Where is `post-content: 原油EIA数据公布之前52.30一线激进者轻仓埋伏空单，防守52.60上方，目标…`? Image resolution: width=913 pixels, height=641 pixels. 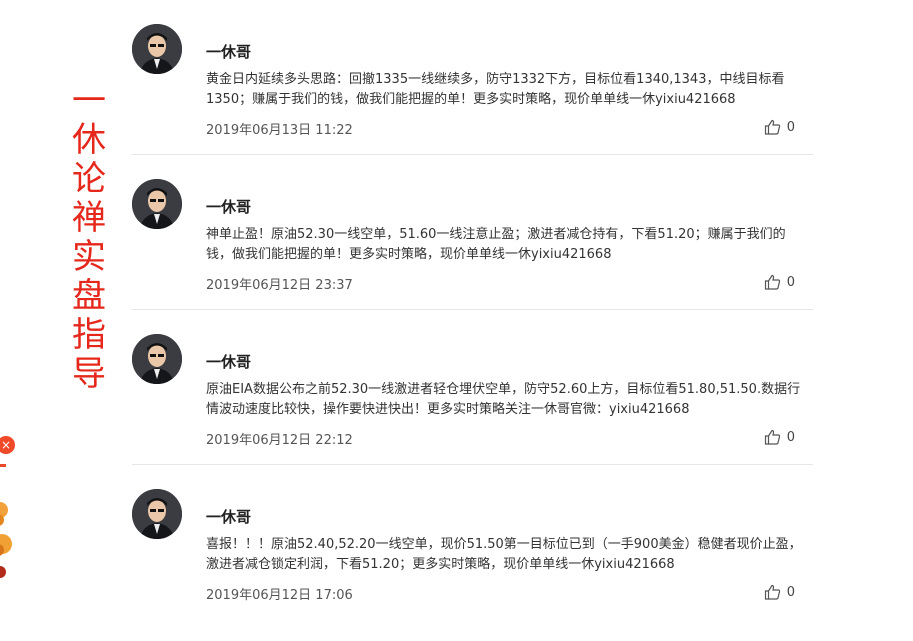 post-content: 原油EIA数据公布之前52.30一线激进者轻仓埋伏空单，防守52.60上方，目标… is located at coordinates (503, 399).